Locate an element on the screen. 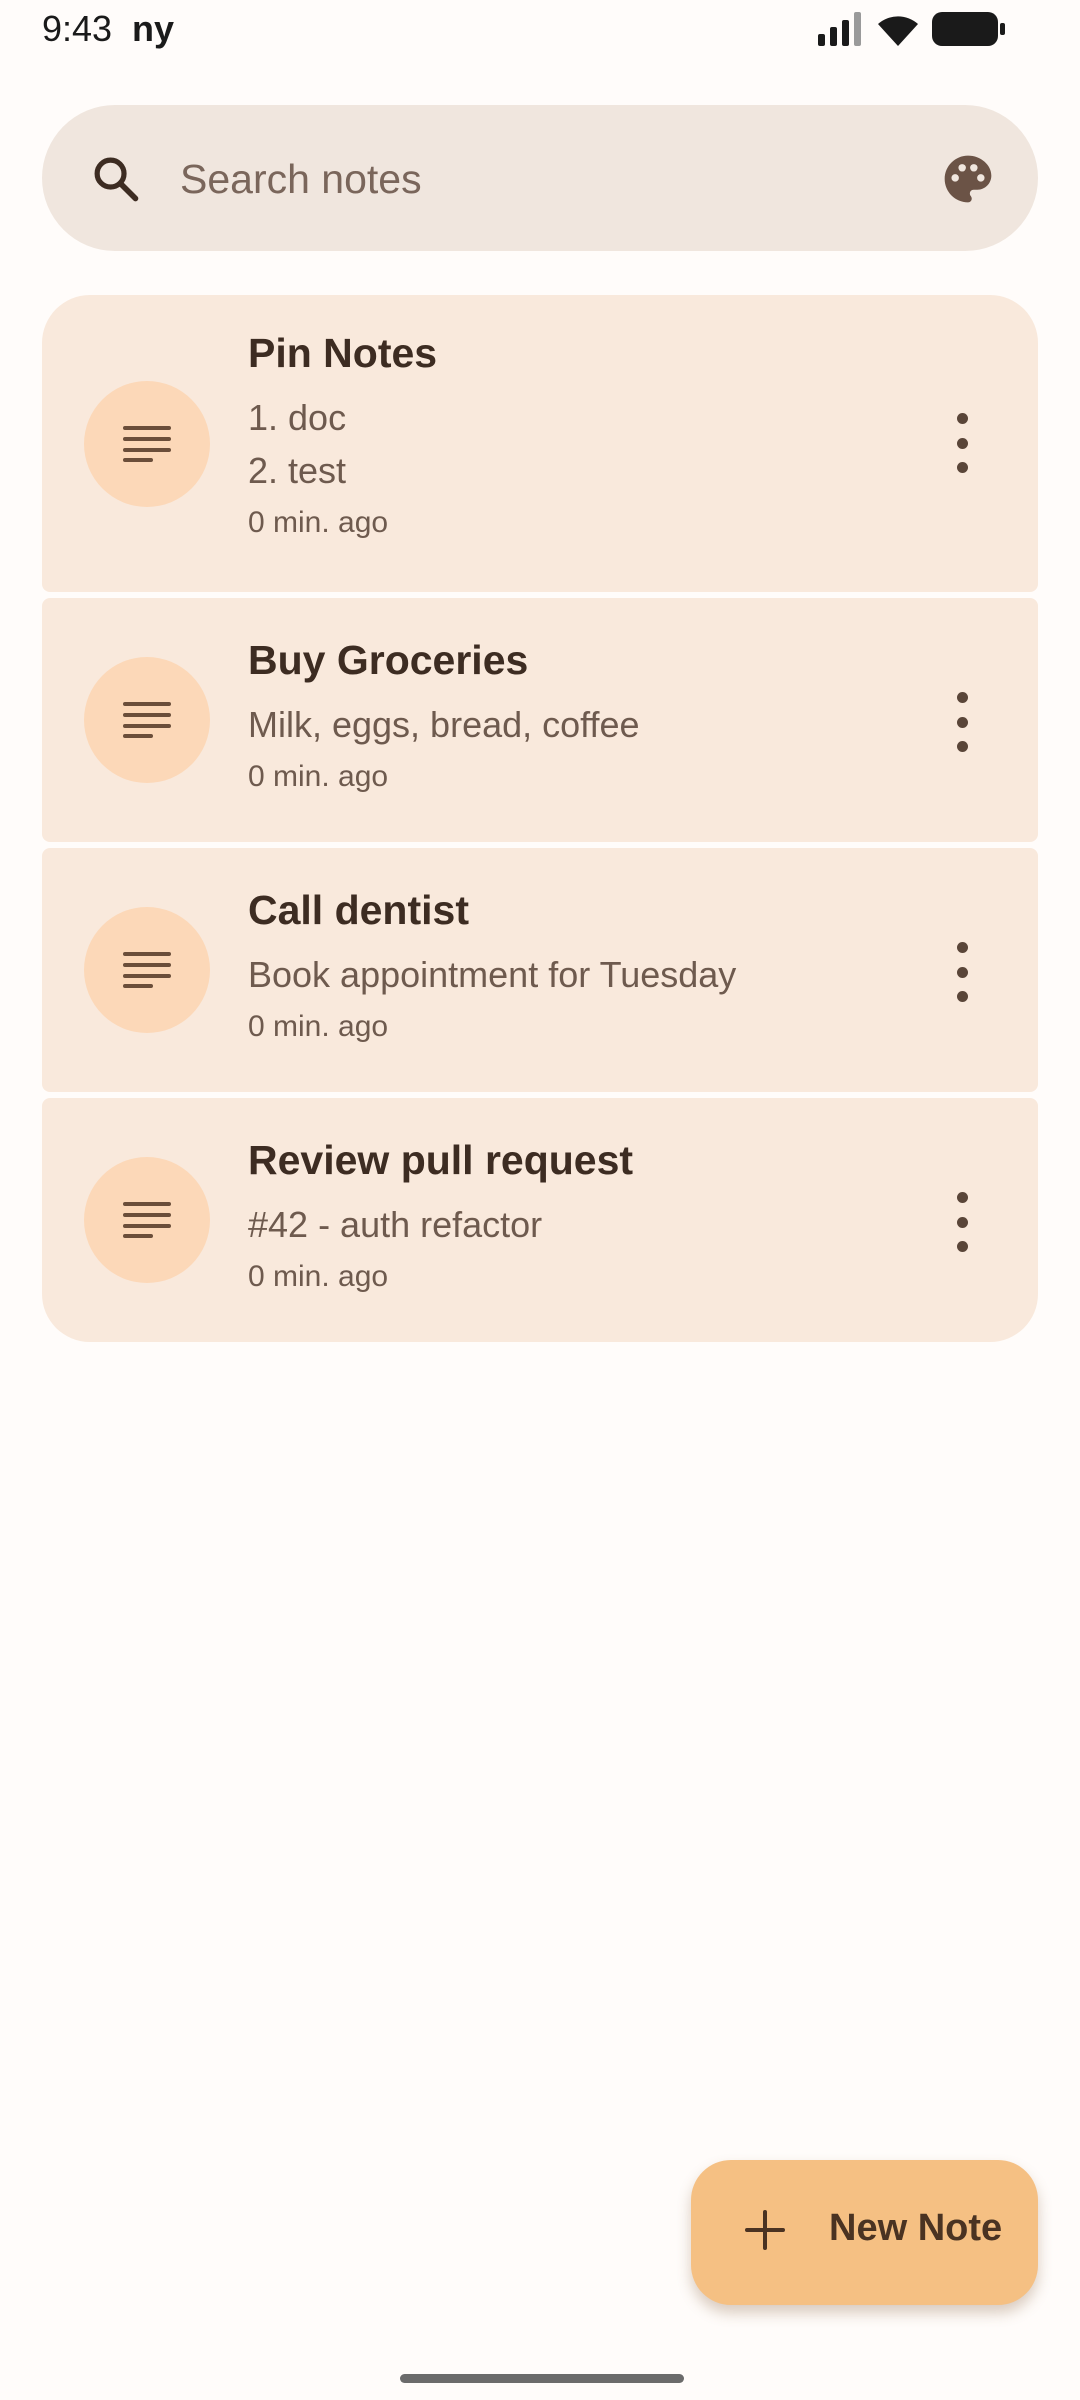 The image size is (1080, 2400). note-title: Pin Notes is located at coordinates (343, 353).